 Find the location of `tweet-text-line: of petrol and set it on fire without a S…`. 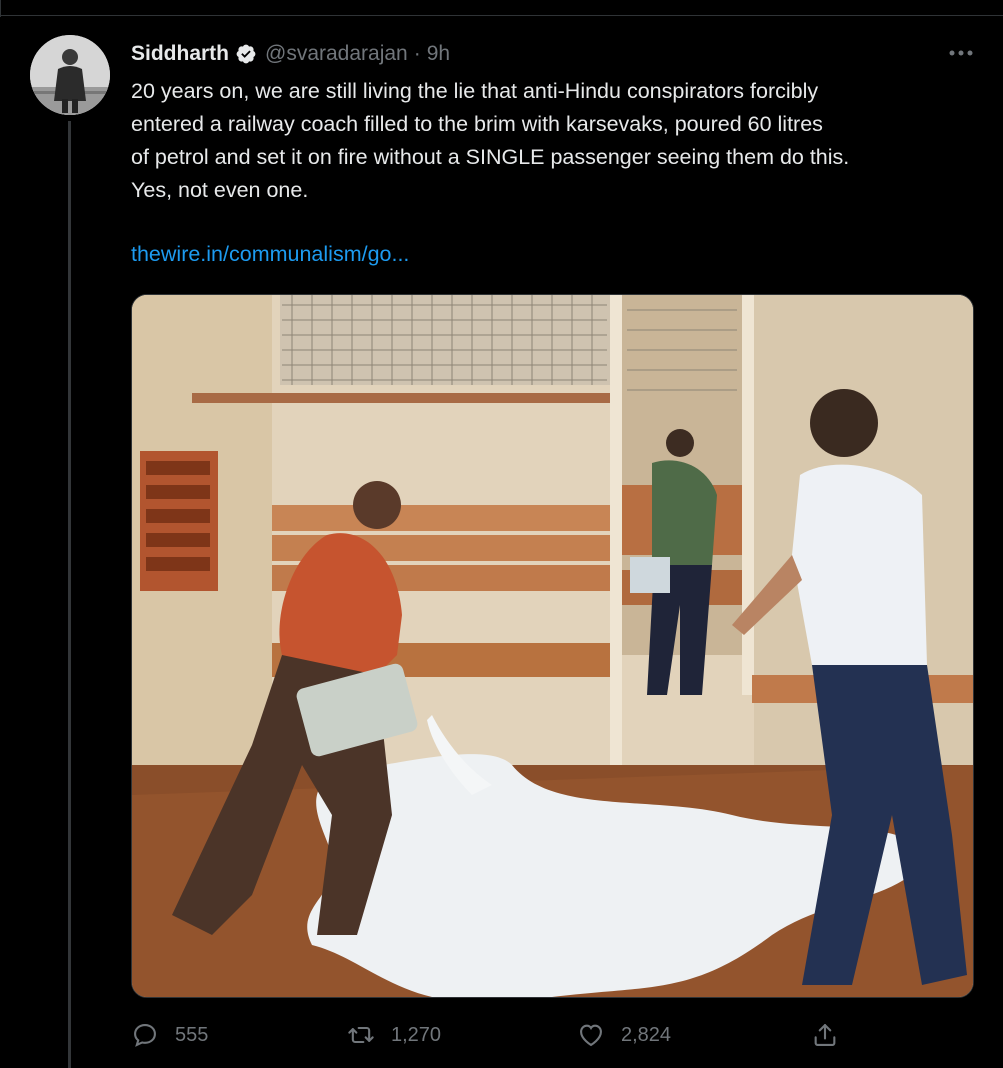

tweet-text-line: of petrol and set it on fire without a S… is located at coordinates (490, 157).